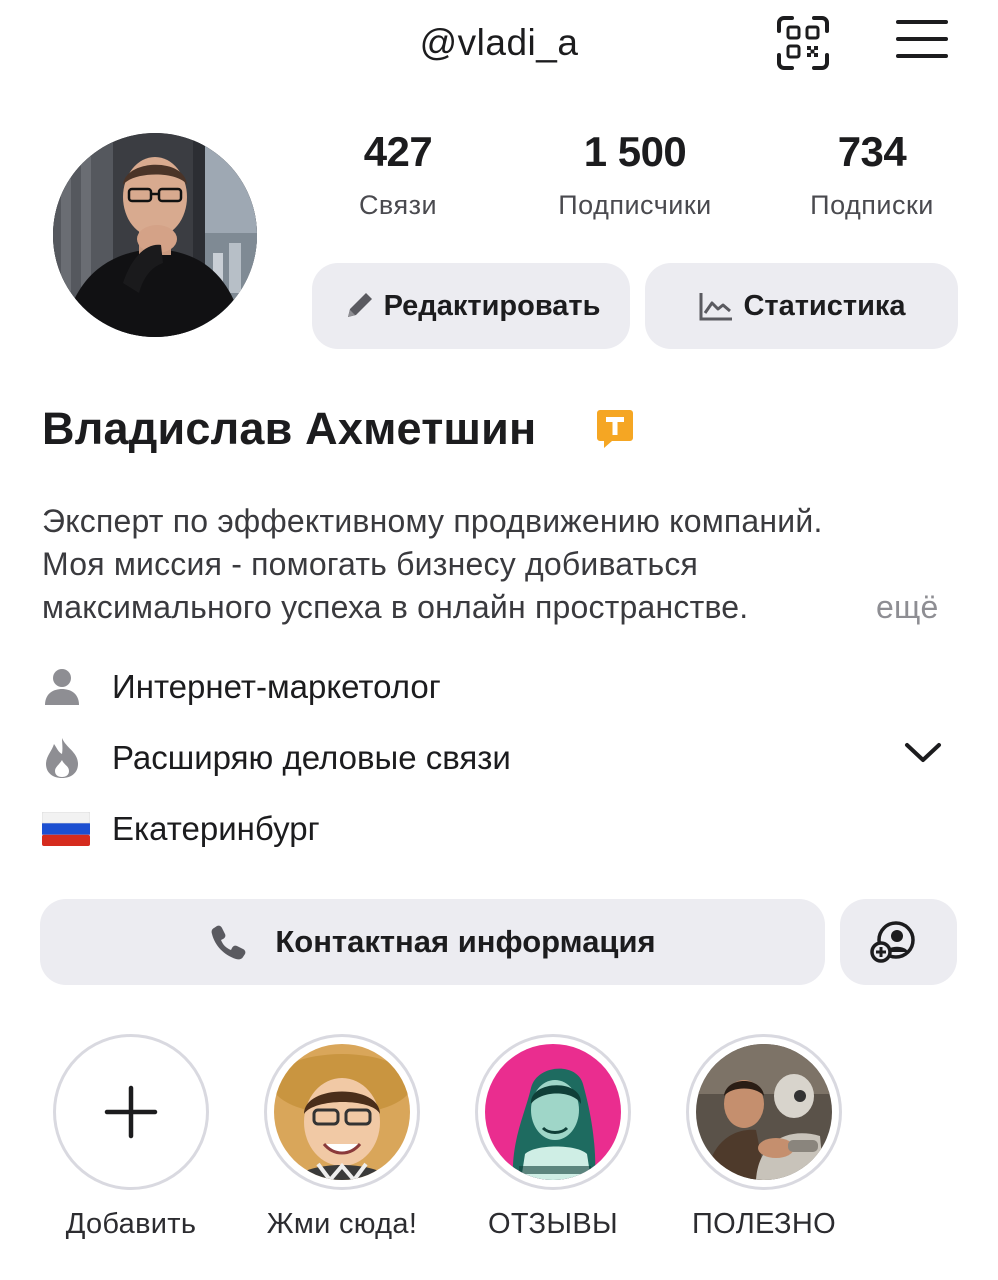 The width and height of the screenshot is (998, 1280). Describe the element at coordinates (276, 686) in the screenshot. I see `profession-text: Интернет-маркетолог` at that location.